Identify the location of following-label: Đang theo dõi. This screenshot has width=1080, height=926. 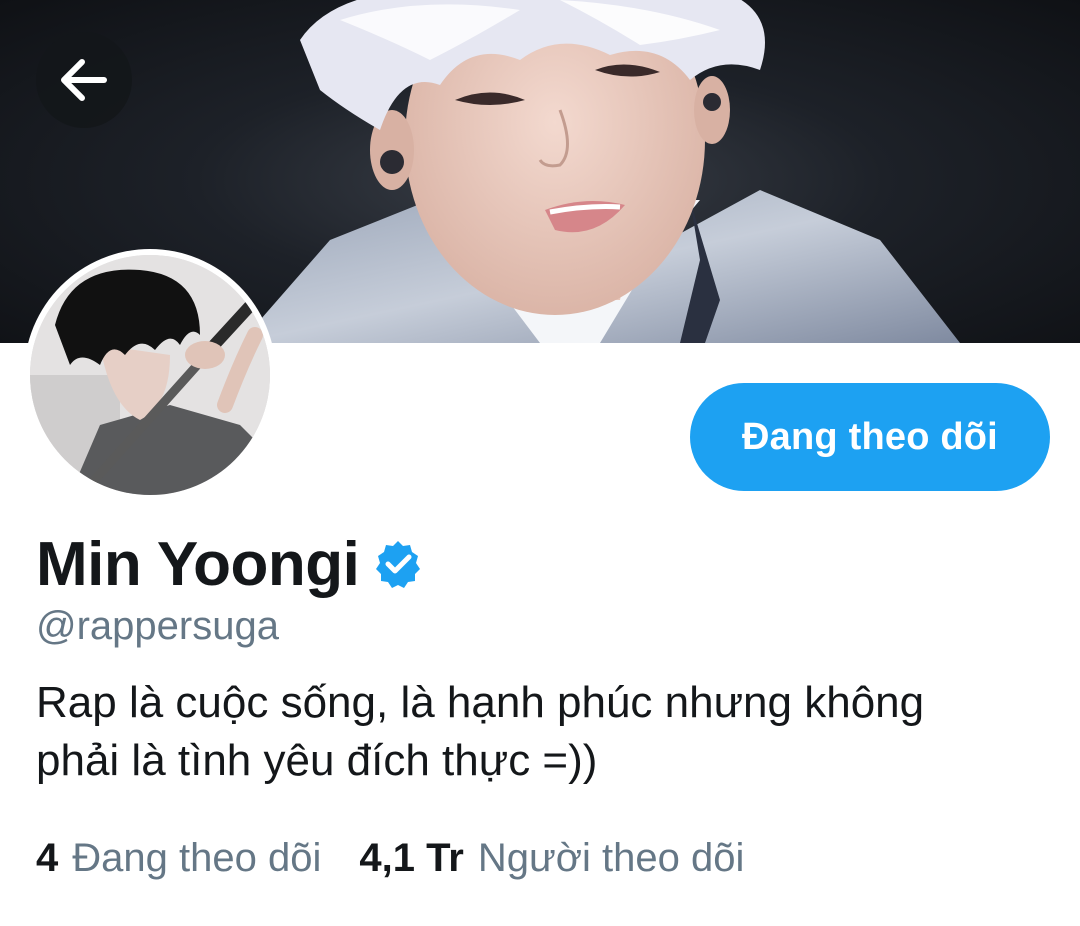
(197, 858).